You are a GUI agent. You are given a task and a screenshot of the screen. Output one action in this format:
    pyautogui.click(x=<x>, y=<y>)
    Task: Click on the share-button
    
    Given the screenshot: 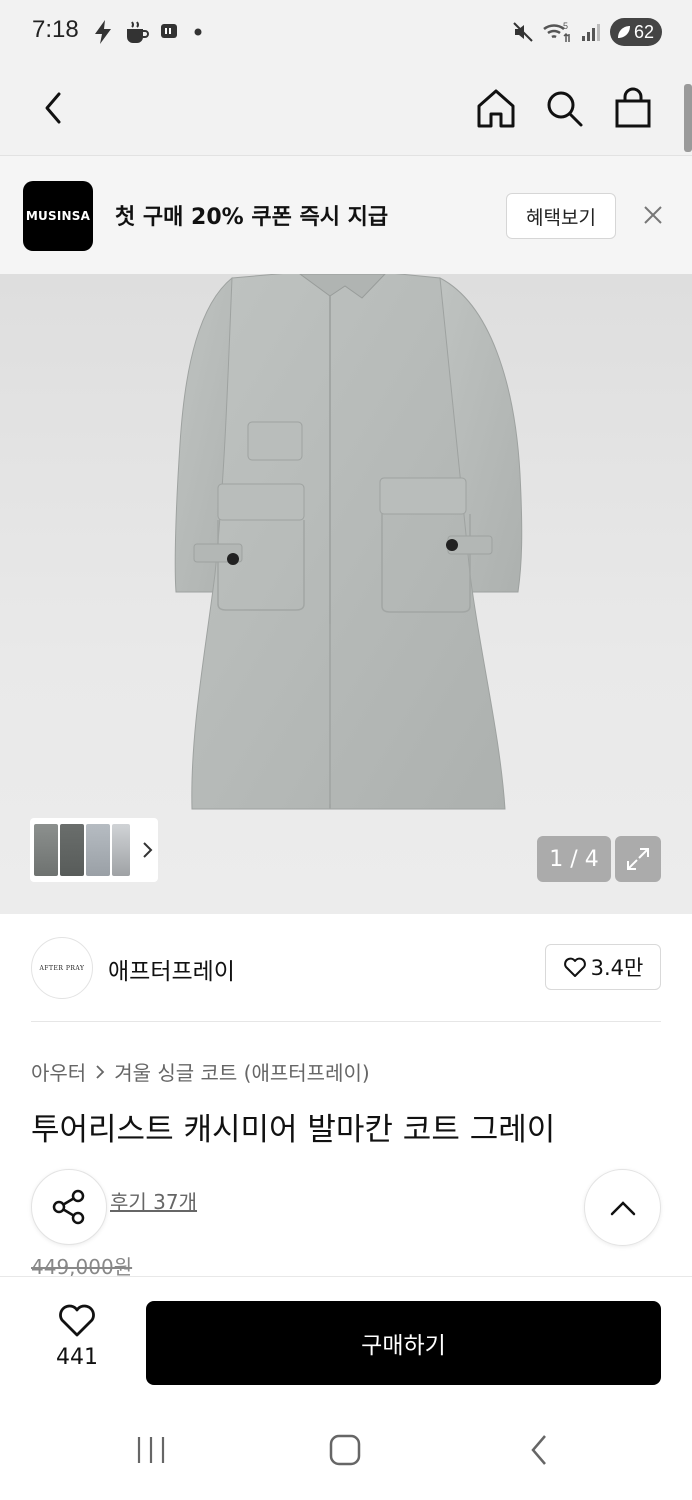 What is the action you would take?
    pyautogui.click(x=69, y=1207)
    